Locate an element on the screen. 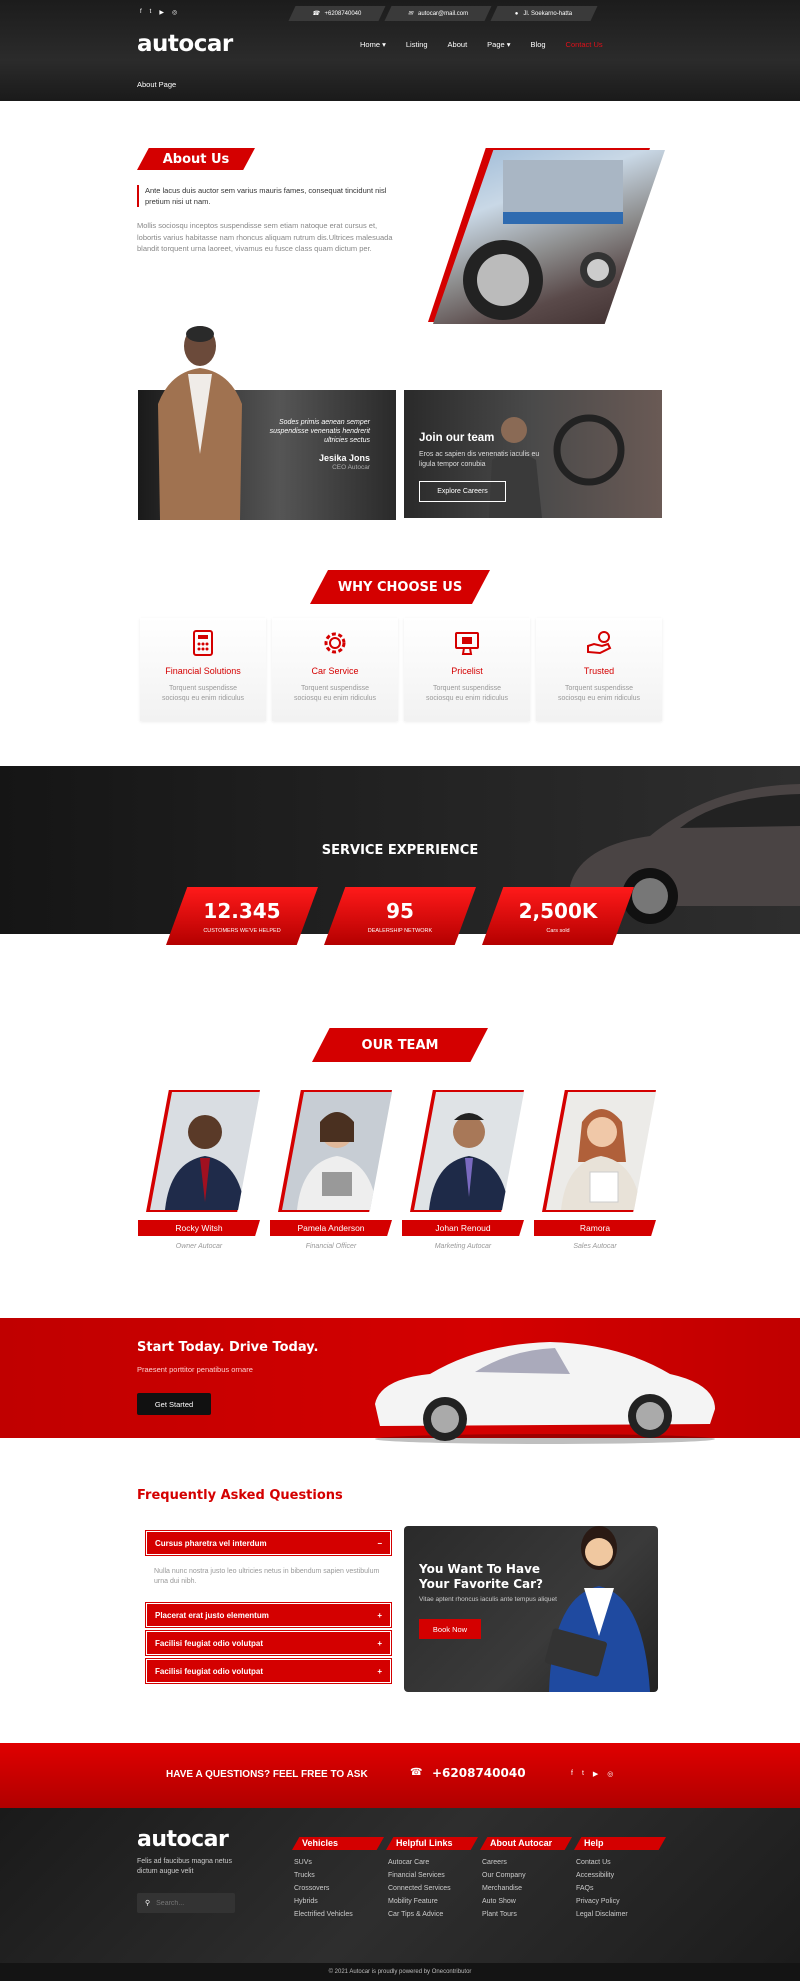 Image resolution: width=800 pixels, height=1981 pixels. stat-label: CUSTOMERS WE'VE HELPED is located at coordinates (242, 931).